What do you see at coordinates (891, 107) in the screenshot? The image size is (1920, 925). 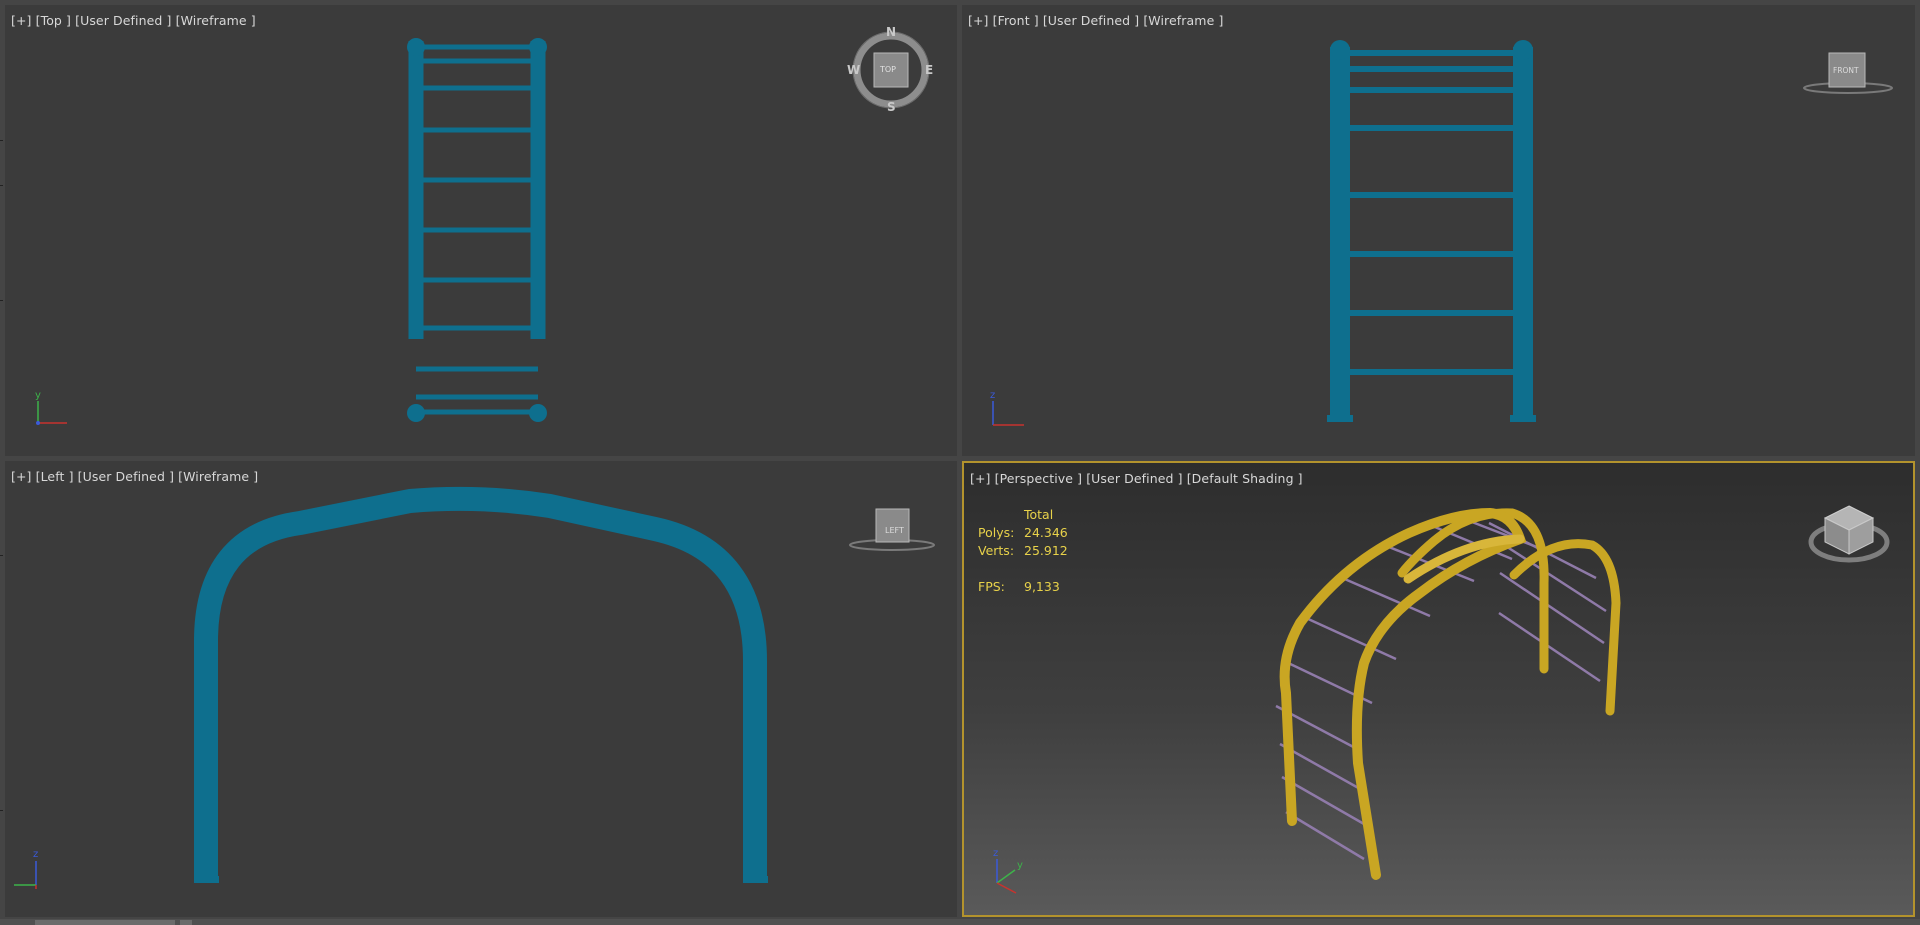 I see `compass-south-label: S` at bounding box center [891, 107].